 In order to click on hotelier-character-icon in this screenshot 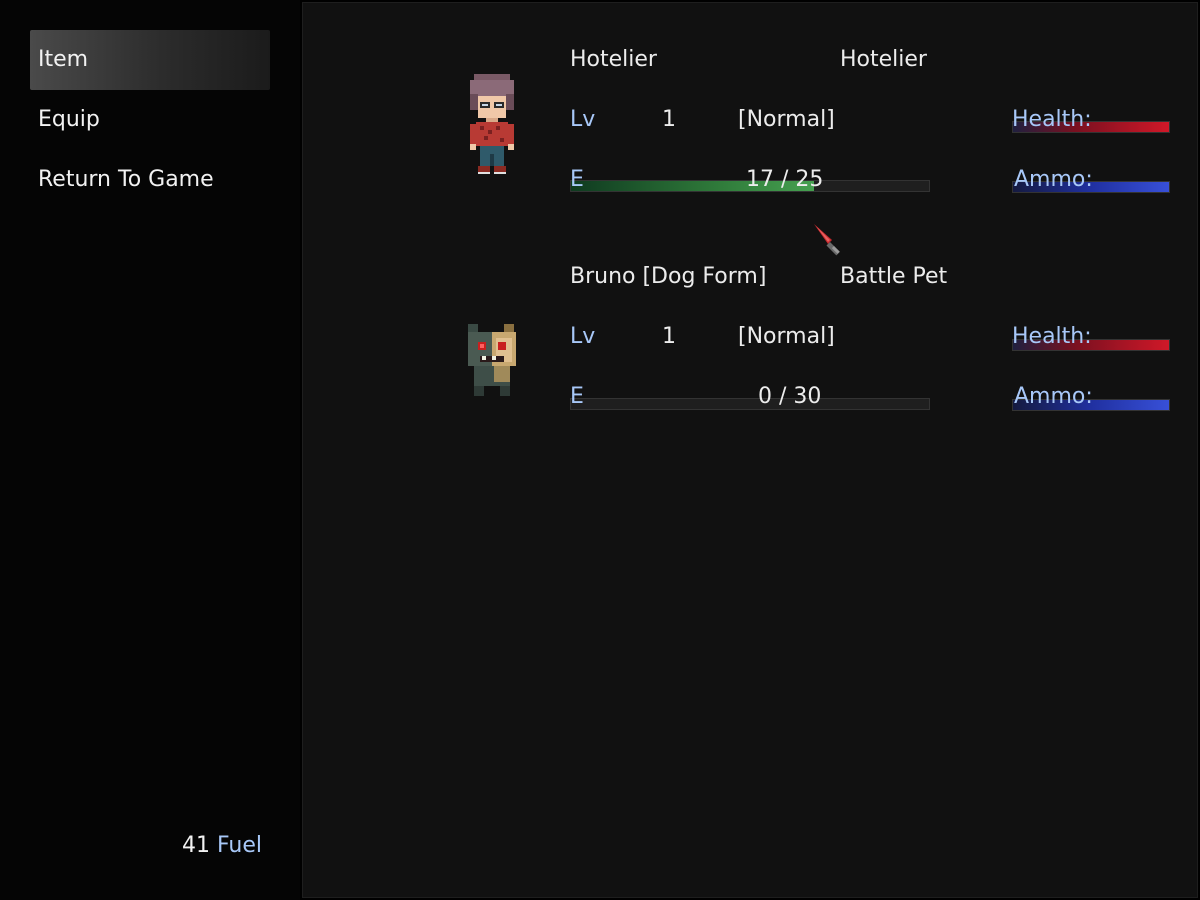, I will do `click(492, 124)`.